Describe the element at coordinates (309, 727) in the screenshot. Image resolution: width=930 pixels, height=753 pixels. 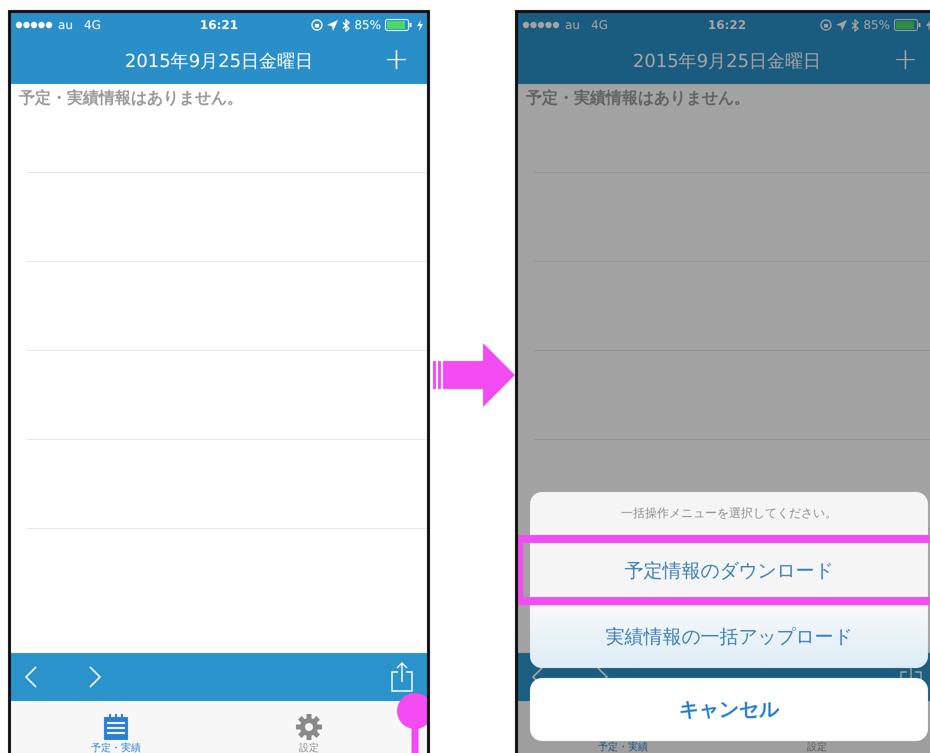
I see `gear-icon` at that location.